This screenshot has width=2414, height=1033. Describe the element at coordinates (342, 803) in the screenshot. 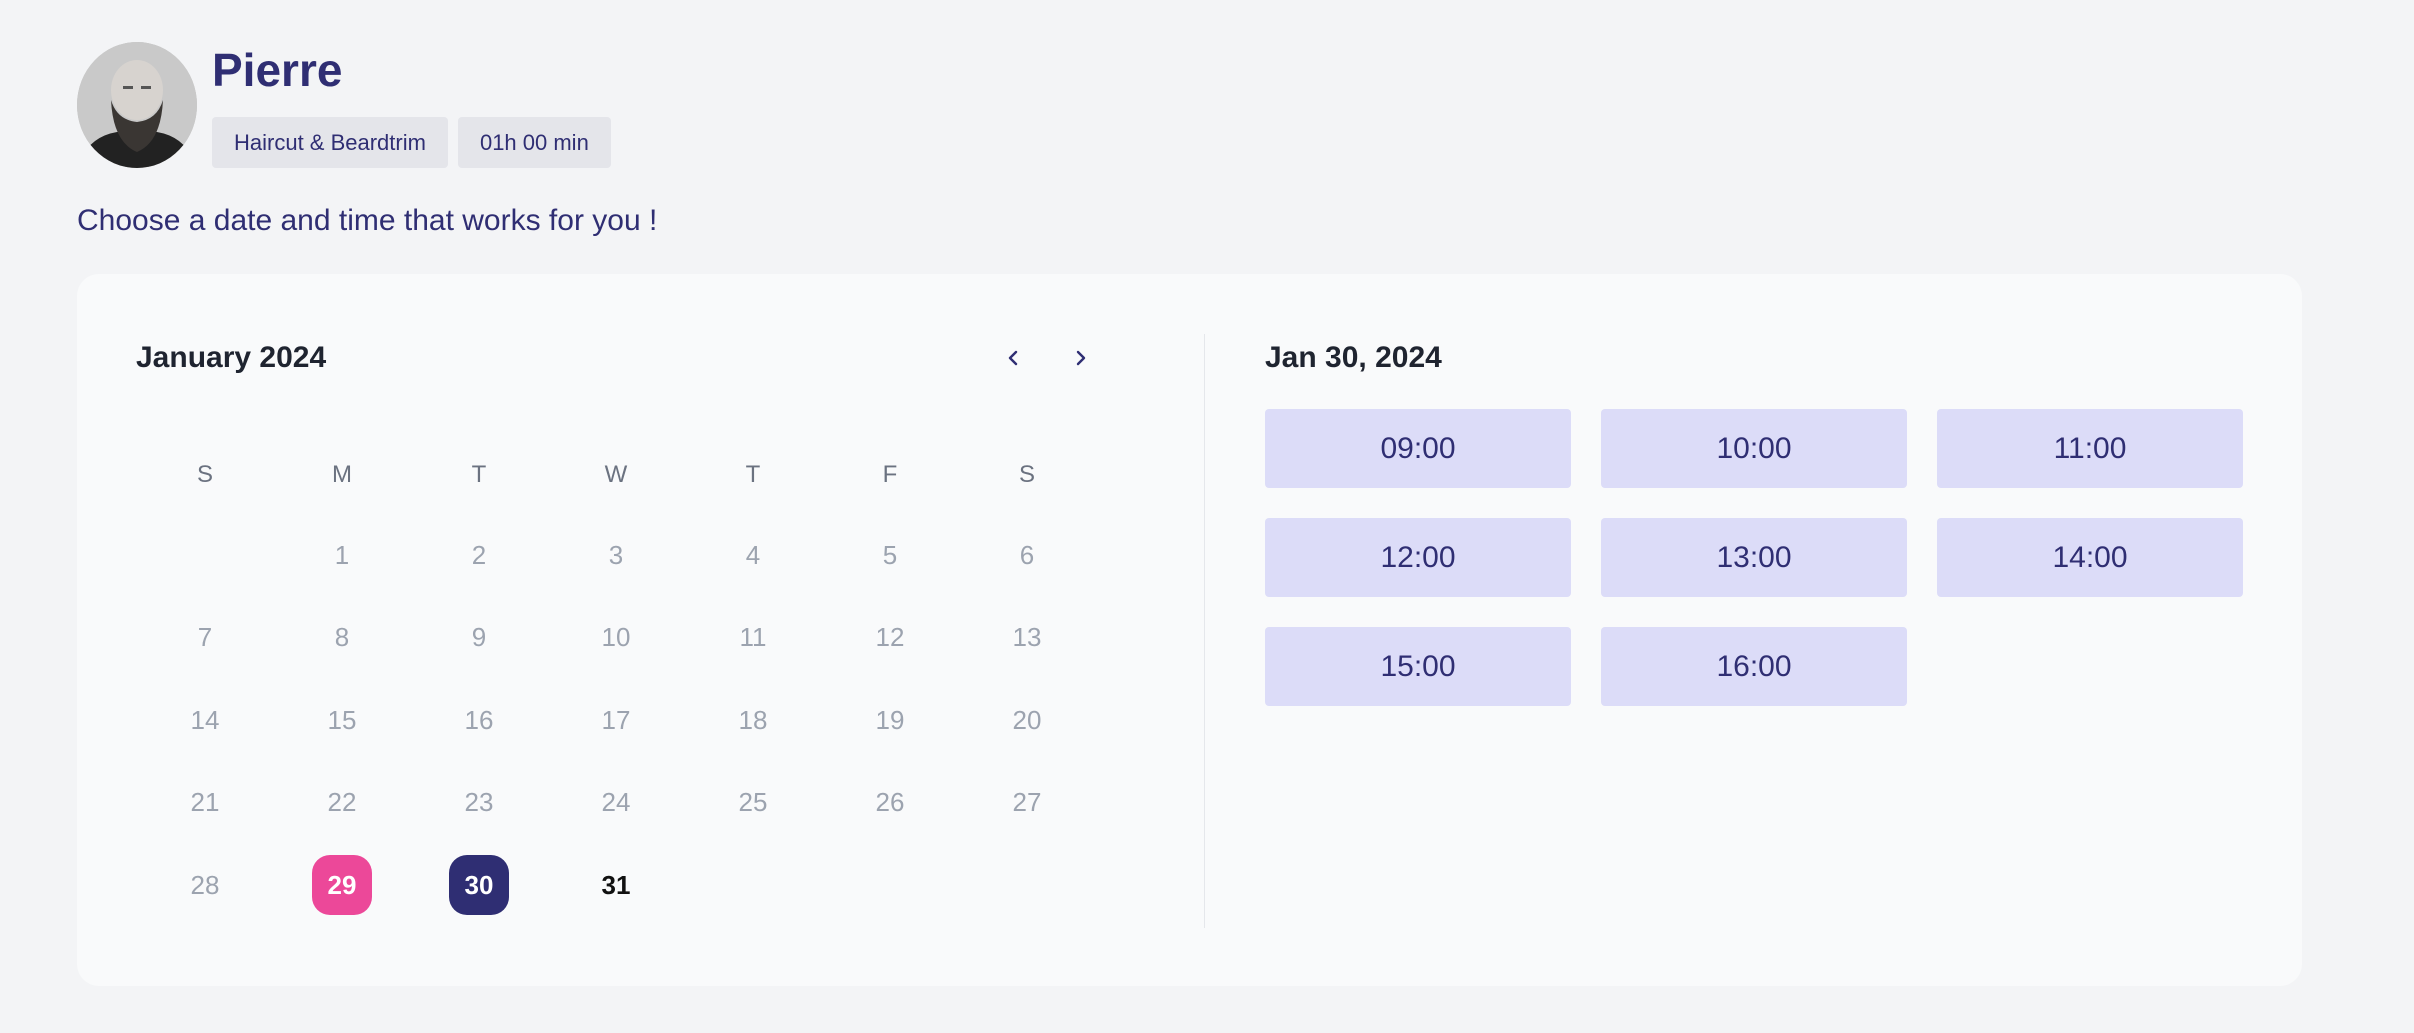

I see `calendar-day: 22` at that location.